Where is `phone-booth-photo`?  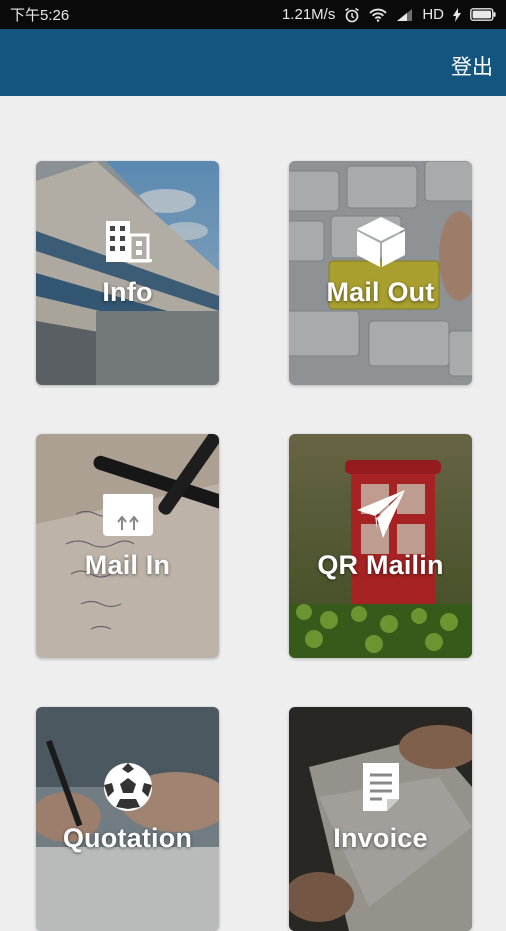
phone-booth-photo is located at coordinates (380, 546).